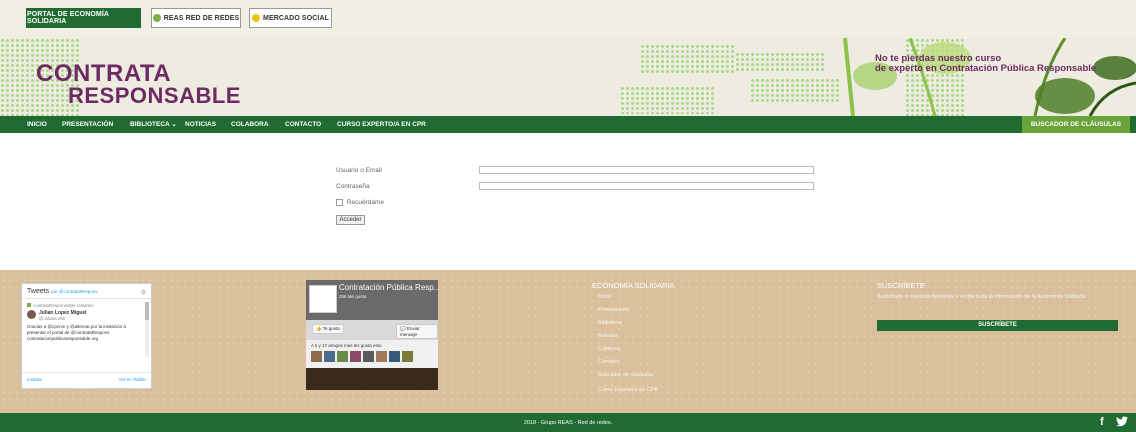  Describe the element at coordinates (362, 356) in the screenshot. I see `fb-friend-avatars` at that location.